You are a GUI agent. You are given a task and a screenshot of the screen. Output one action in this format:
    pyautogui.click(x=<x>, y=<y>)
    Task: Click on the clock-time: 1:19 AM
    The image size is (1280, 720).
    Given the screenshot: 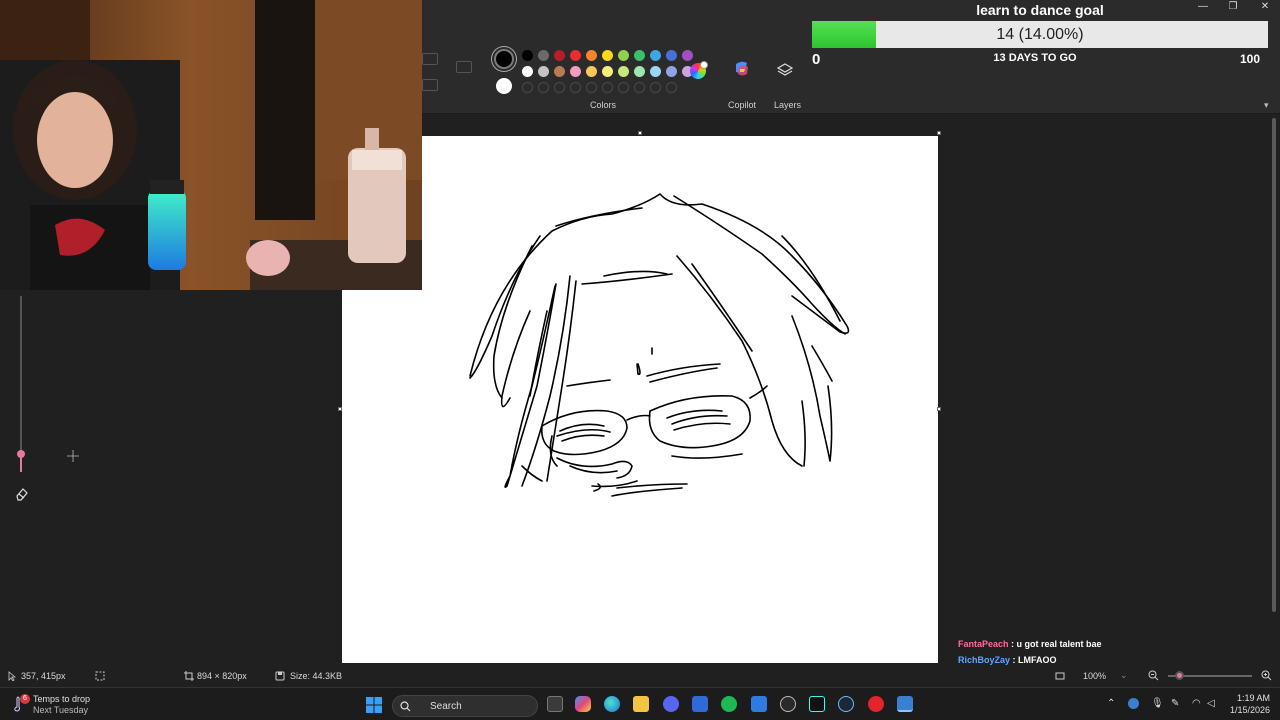 What is the action you would take?
    pyautogui.click(x=1248, y=698)
    